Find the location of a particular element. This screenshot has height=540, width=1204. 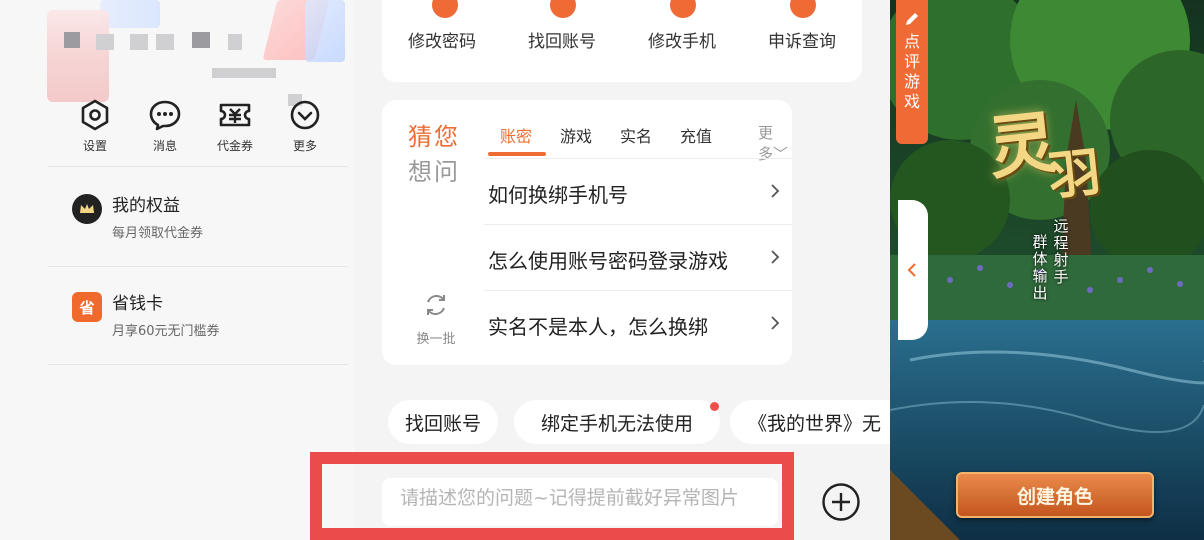

messages-shortcut: 消息 is located at coordinates (165, 126).